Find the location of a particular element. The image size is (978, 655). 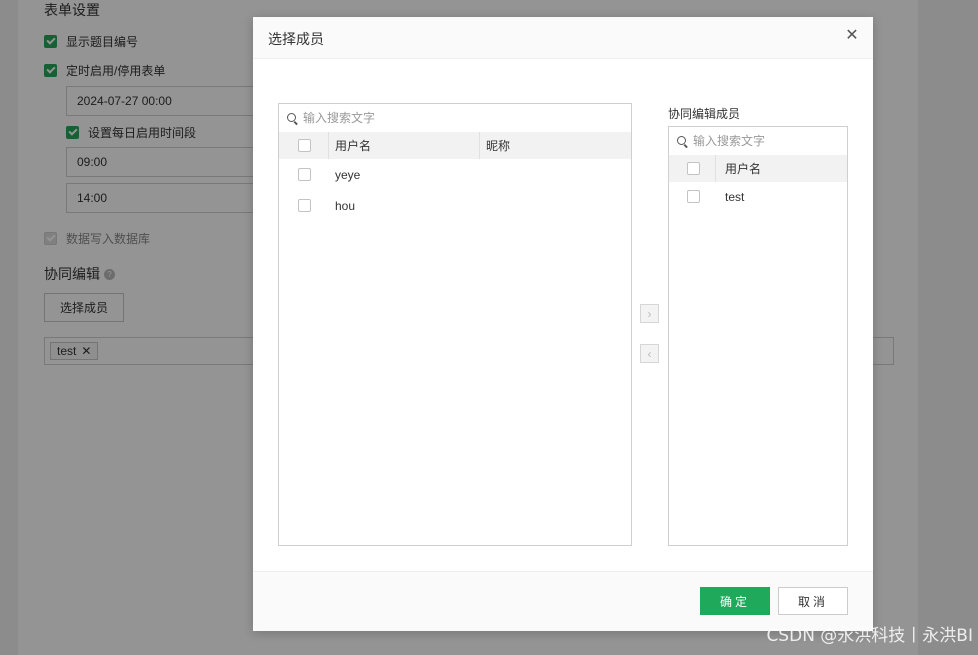

move-left-button: ‹ is located at coordinates (649, 353).